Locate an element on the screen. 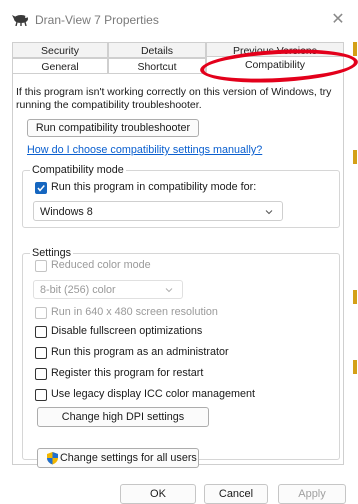 The width and height of the screenshot is (358, 504). checkmark-icon is located at coordinates (41, 188).